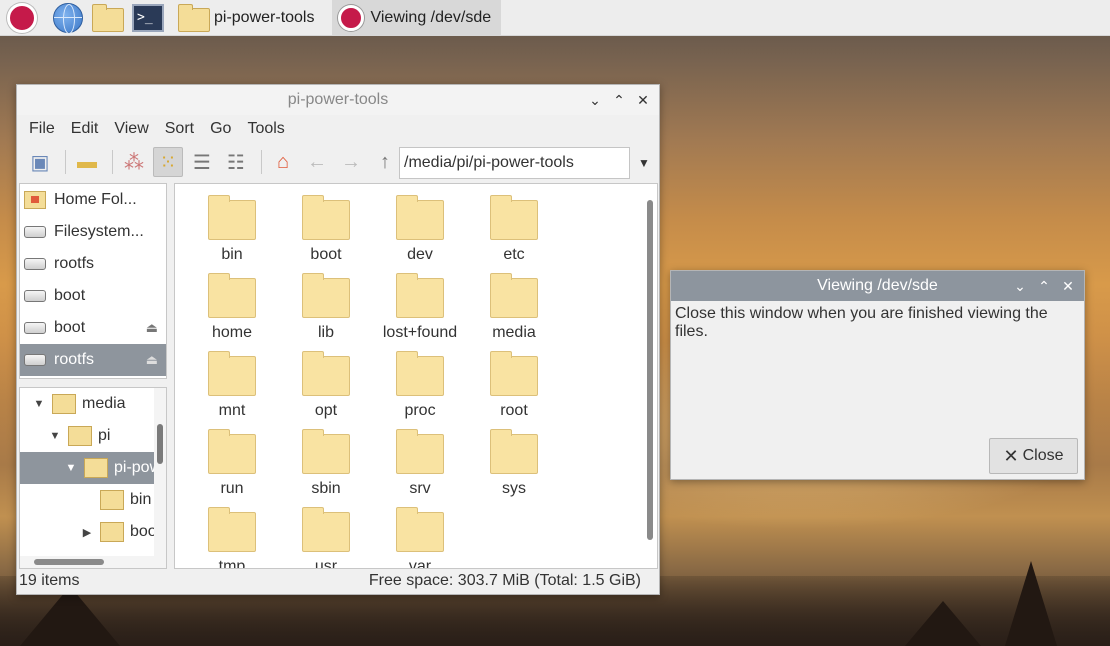 Image resolution: width=1110 pixels, height=646 pixels. I want to click on file-manager-icon, so click(108, 18).